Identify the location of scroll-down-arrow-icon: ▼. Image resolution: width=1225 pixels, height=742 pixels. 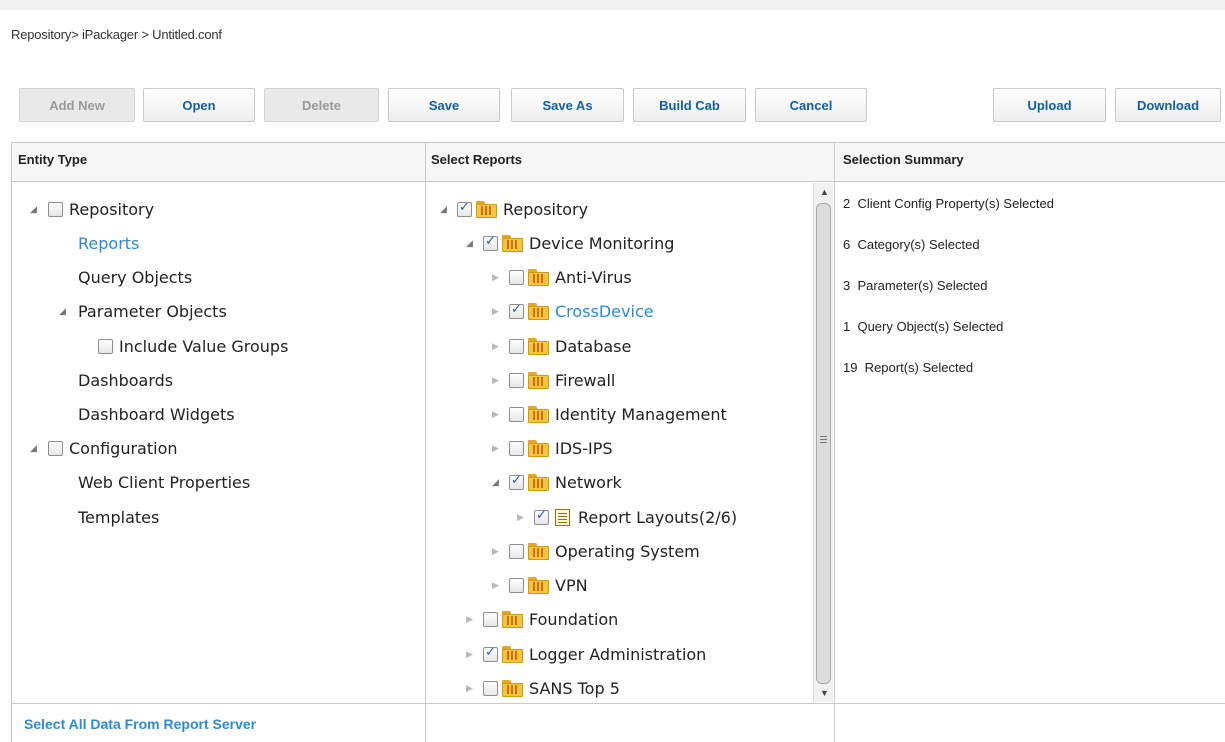
(824, 693).